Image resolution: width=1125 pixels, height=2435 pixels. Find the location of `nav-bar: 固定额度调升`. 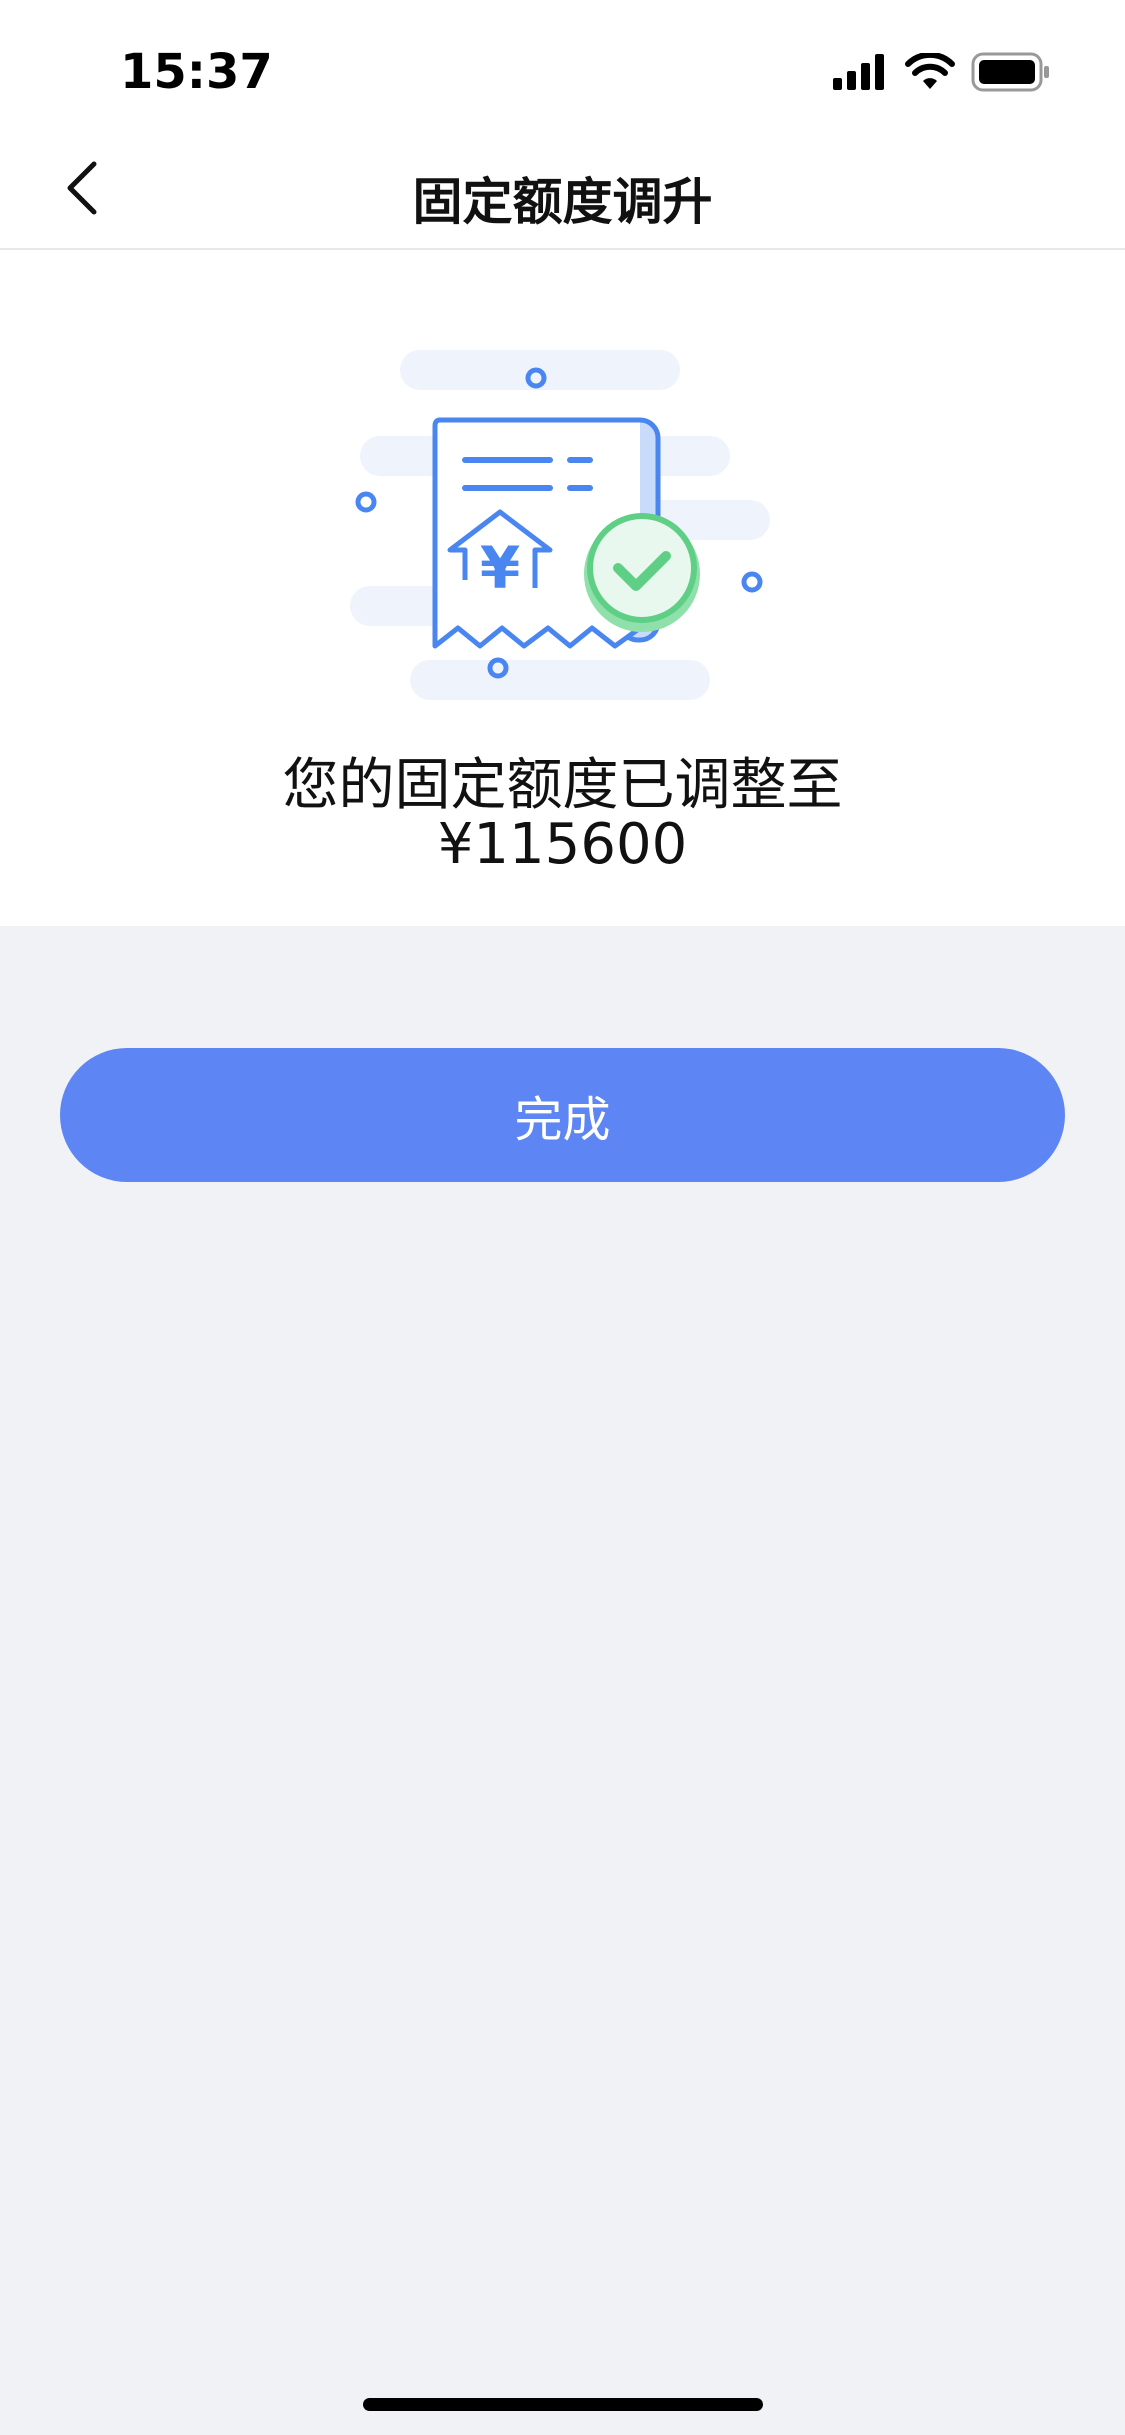

nav-bar: 固定额度调升 is located at coordinates (562, 191).